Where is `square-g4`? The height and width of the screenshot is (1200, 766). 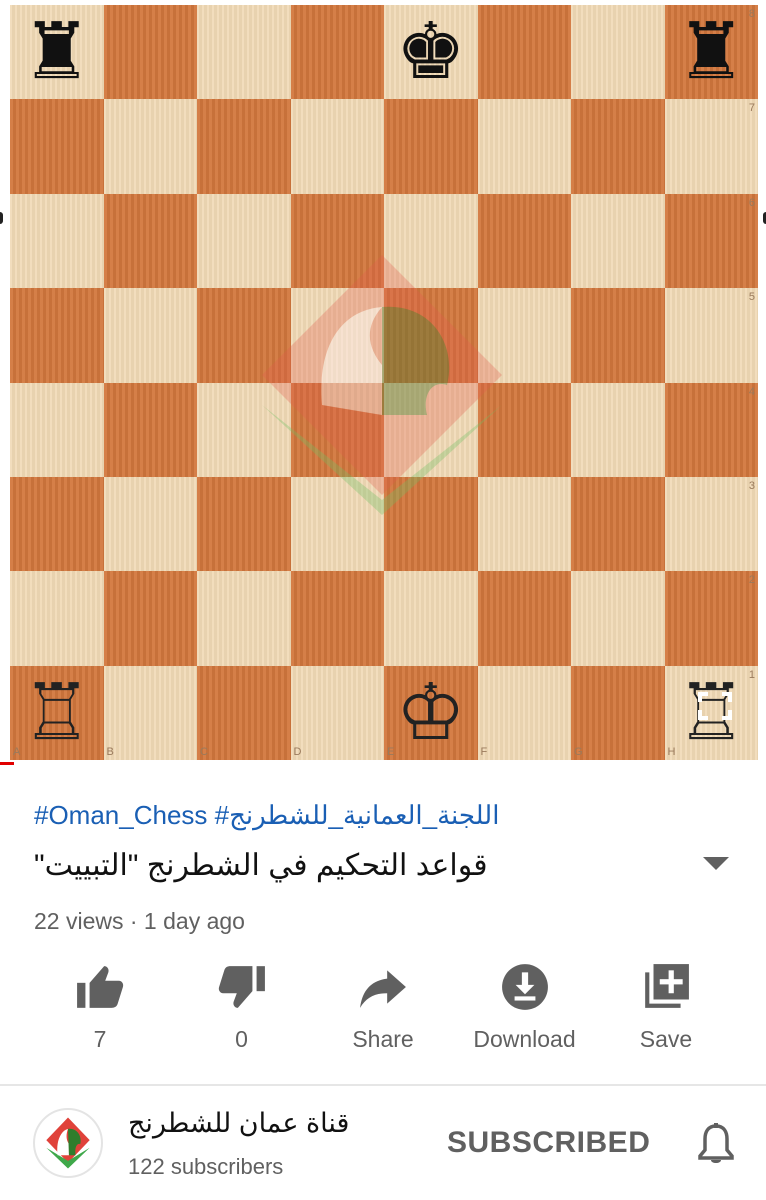
square-g4 is located at coordinates (618, 429).